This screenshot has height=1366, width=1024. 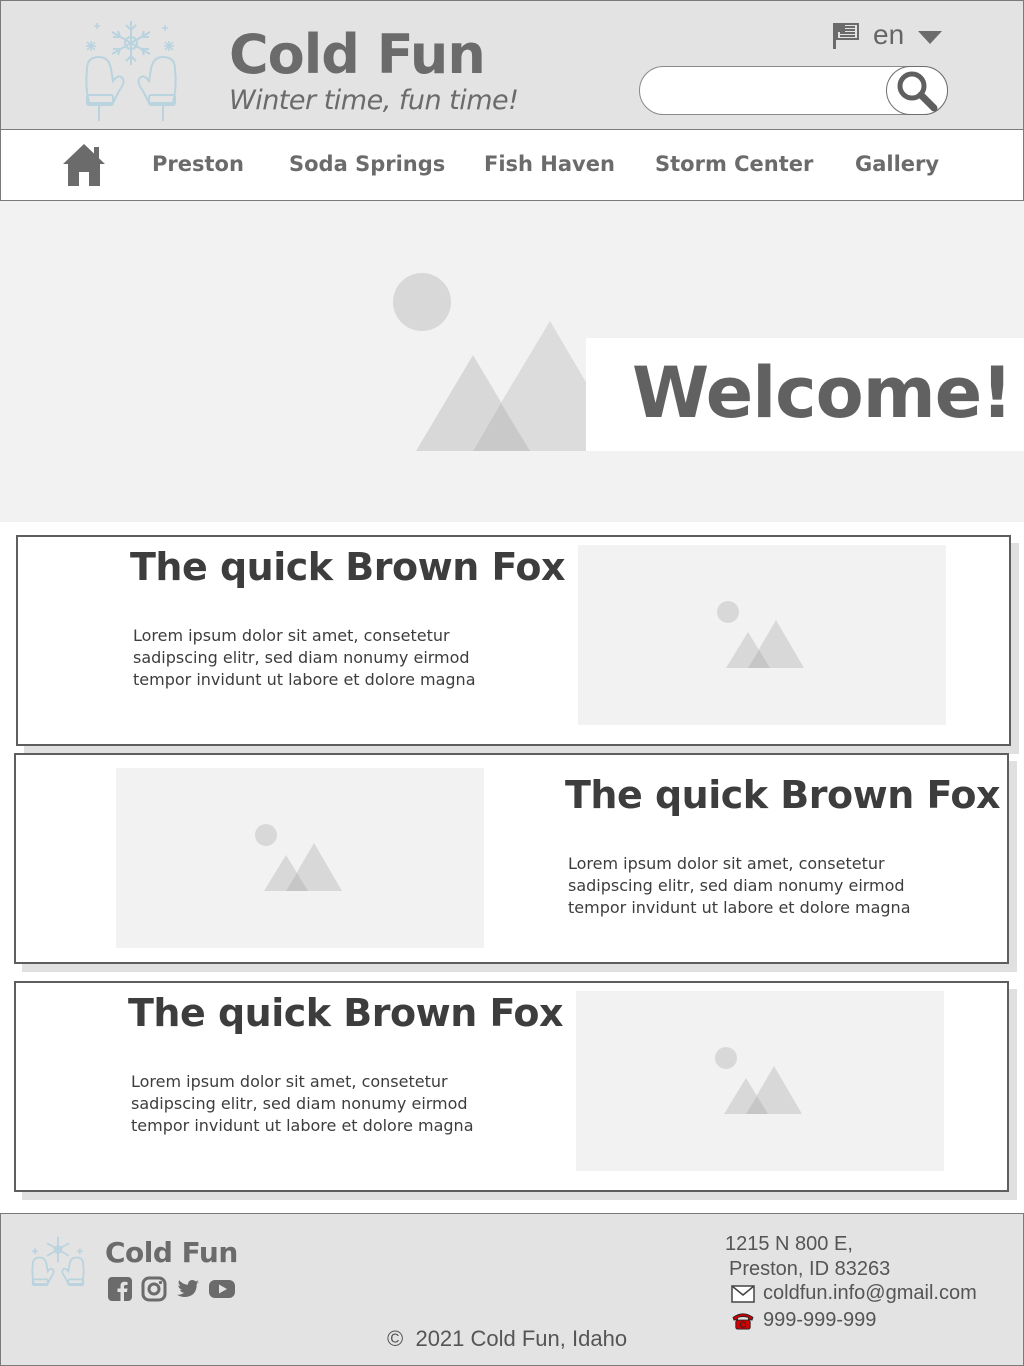 What do you see at coordinates (789, 1244) in the screenshot?
I see `address-line: 1215 N 800 E,` at bounding box center [789, 1244].